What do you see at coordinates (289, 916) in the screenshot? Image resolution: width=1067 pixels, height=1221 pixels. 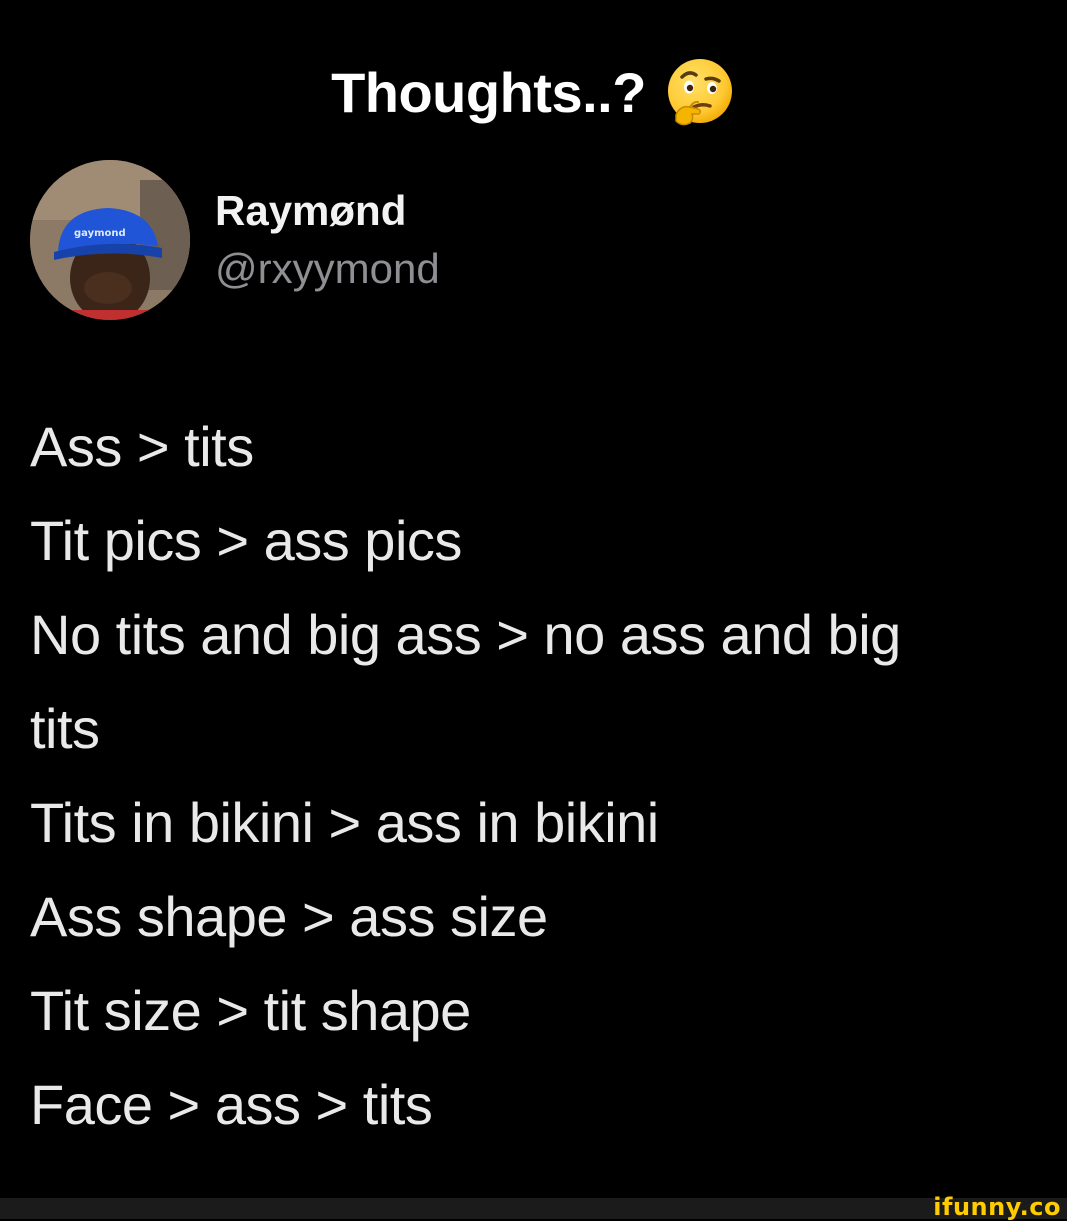 I see `tweet-line: Ass shape > ass size` at bounding box center [289, 916].